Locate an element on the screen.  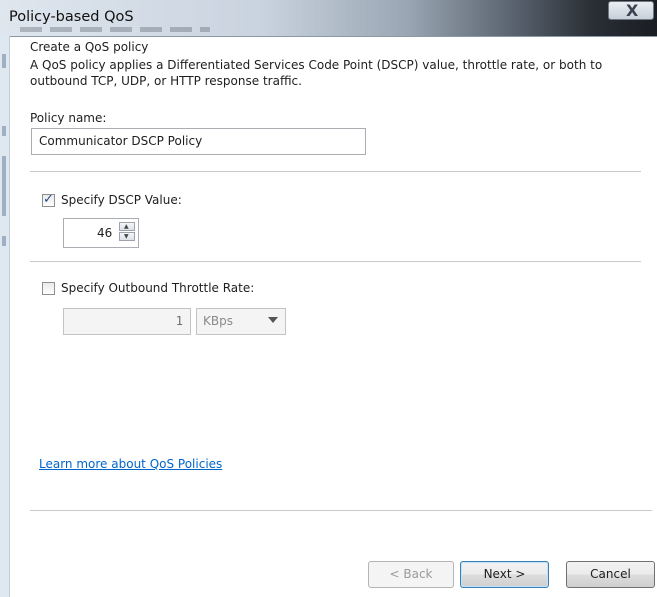
title-bar: Policy-based QoS X is located at coordinates (328, 18).